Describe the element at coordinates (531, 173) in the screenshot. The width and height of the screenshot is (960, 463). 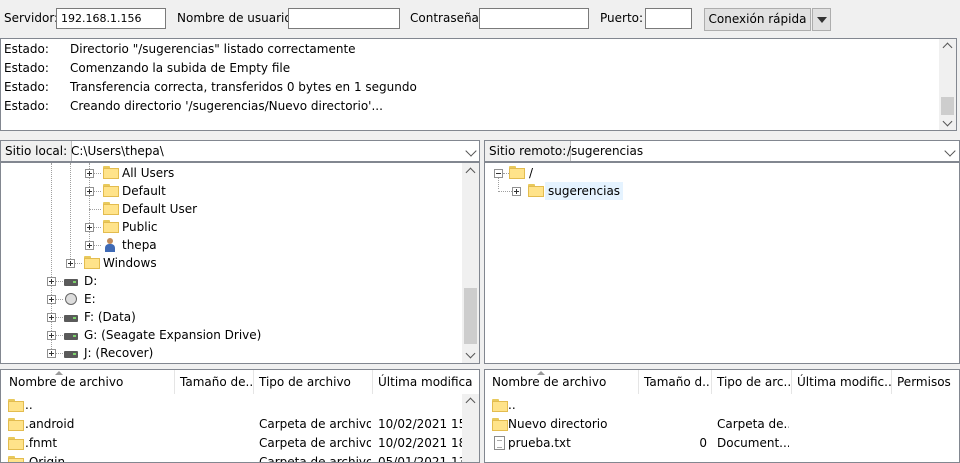
I see `tree-item-label: /` at that location.